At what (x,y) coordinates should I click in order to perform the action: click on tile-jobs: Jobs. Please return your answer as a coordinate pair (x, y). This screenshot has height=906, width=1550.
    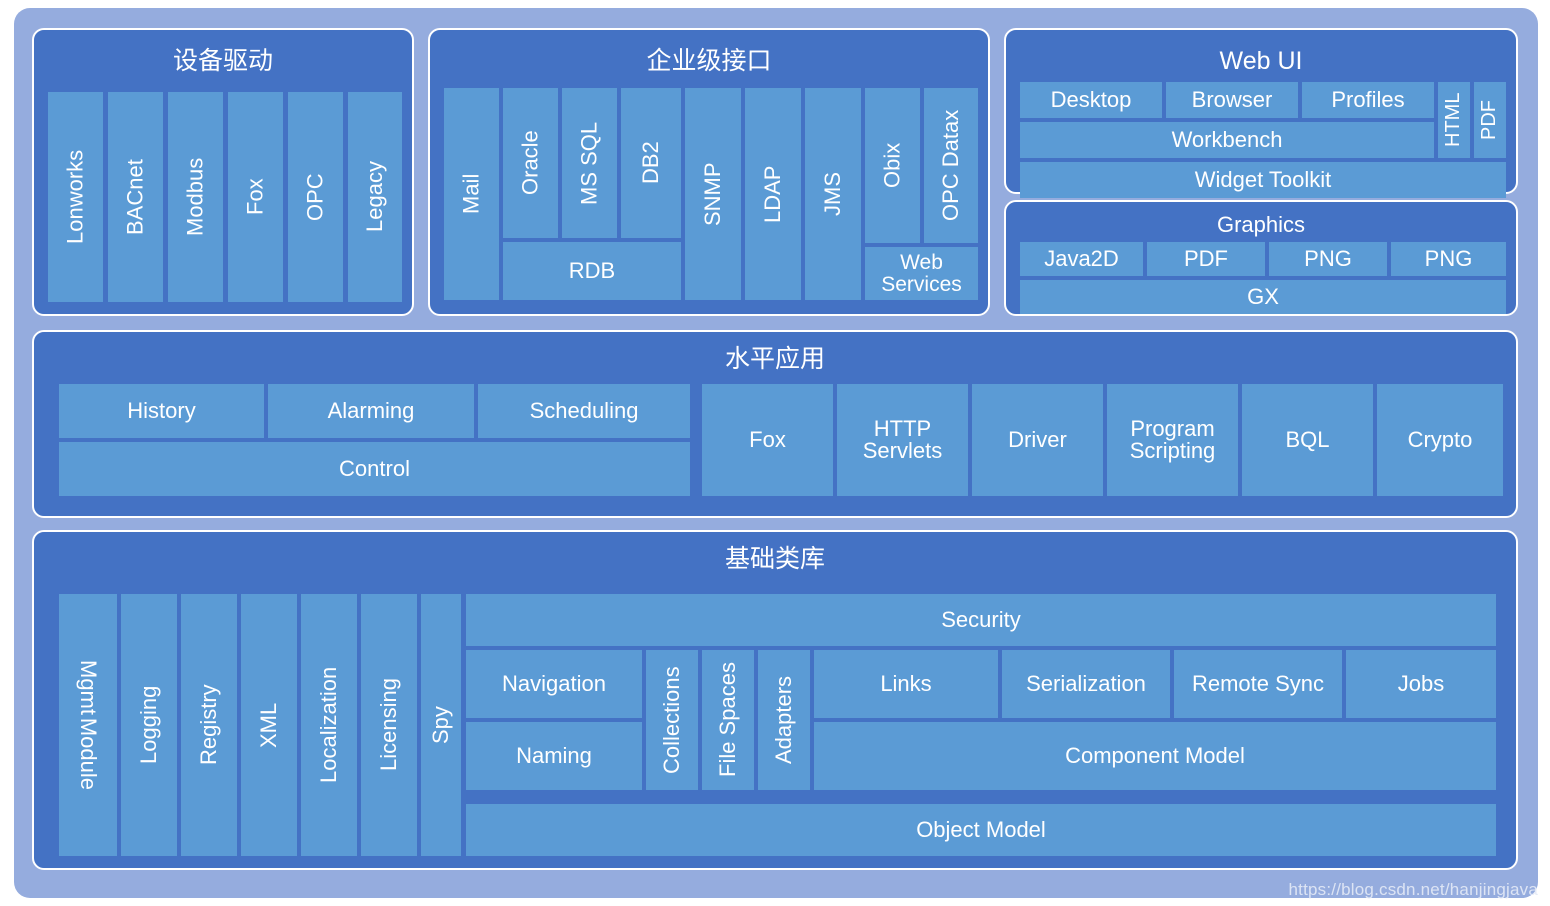
    Looking at the image, I should click on (1421, 684).